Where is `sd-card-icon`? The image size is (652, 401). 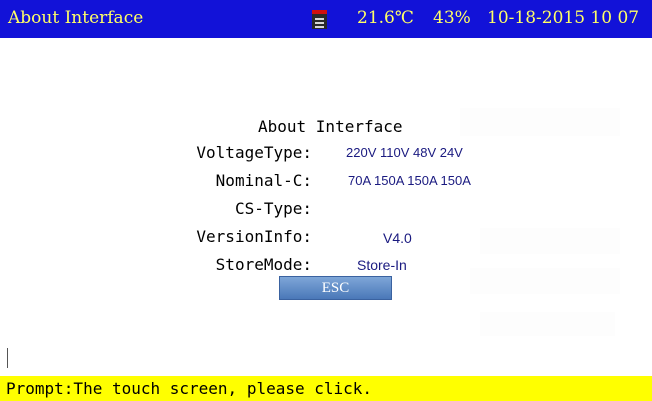
sd-card-icon is located at coordinates (319, 19).